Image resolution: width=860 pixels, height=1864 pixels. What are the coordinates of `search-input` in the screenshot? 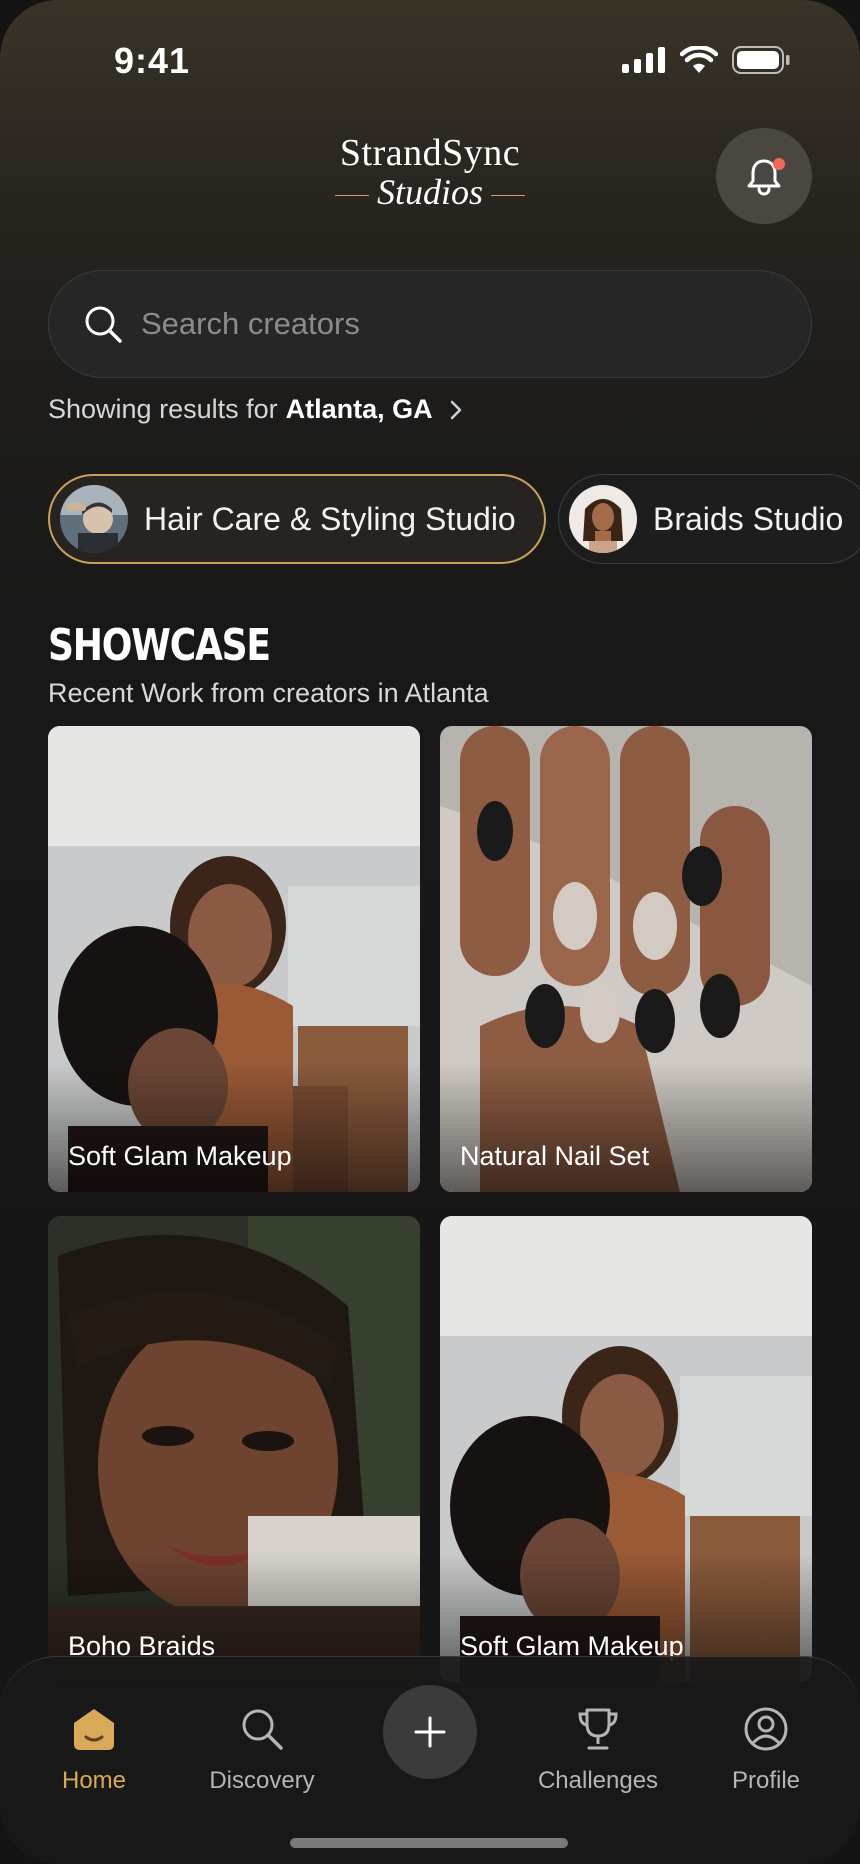 It's located at (461, 324).